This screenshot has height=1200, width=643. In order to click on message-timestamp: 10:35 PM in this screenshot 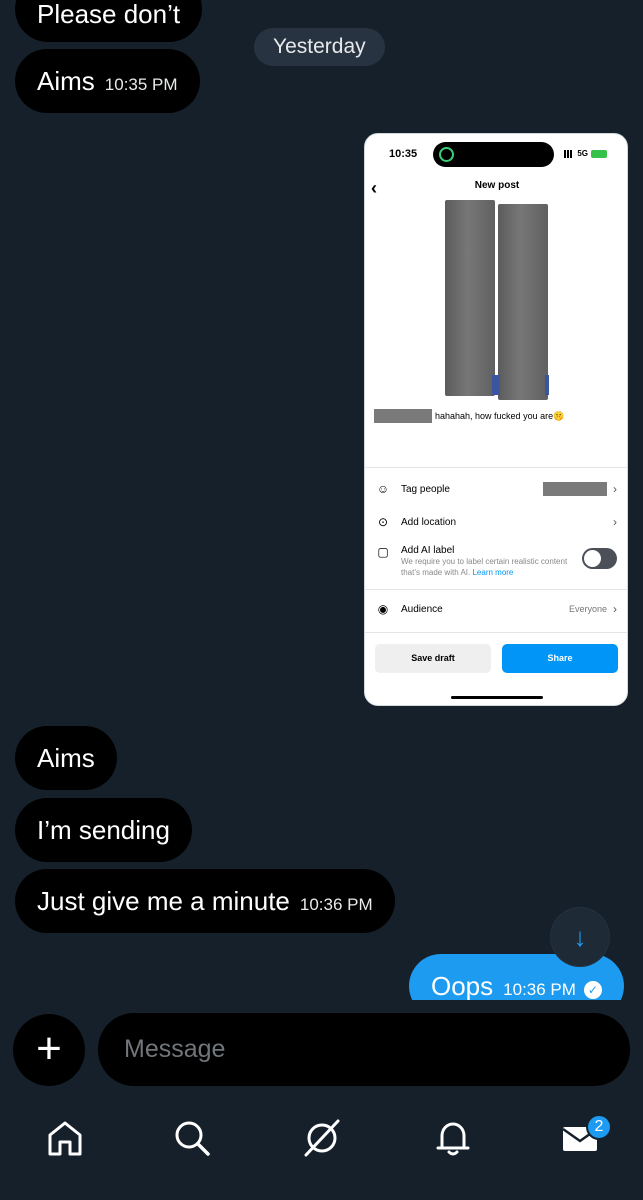, I will do `click(141, 84)`.